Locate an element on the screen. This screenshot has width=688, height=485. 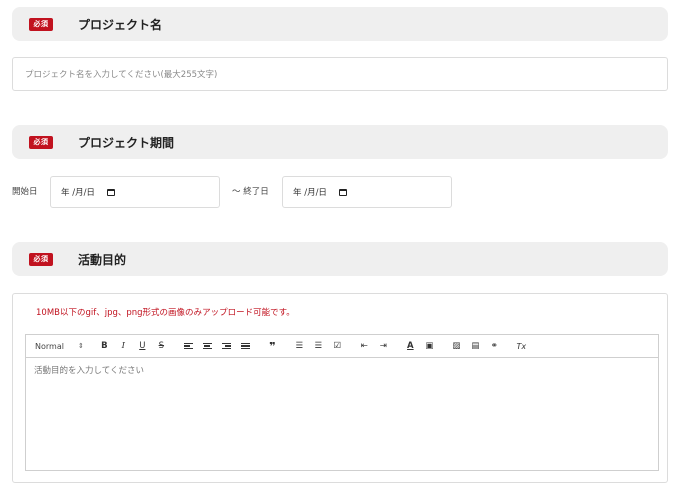
underline-button: U is located at coordinates (142, 346).